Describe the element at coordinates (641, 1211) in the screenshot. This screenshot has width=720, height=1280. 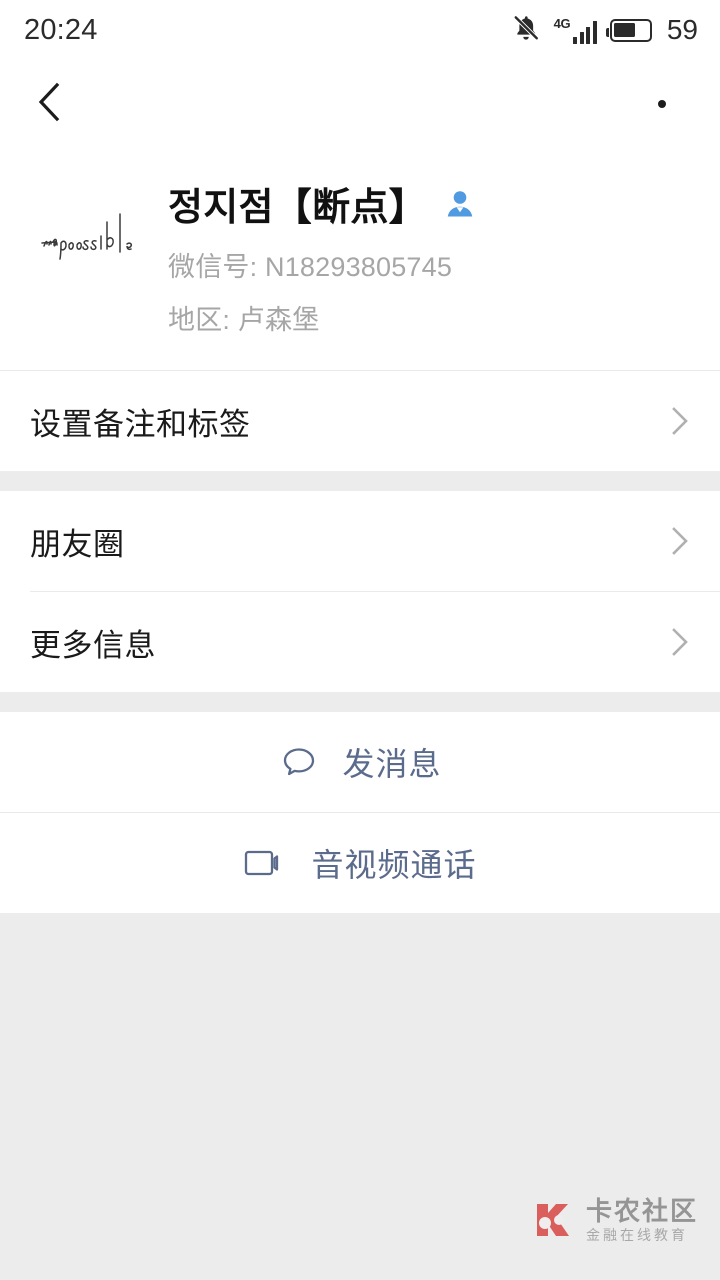
I see `watermark-title: 卡农社区` at that location.